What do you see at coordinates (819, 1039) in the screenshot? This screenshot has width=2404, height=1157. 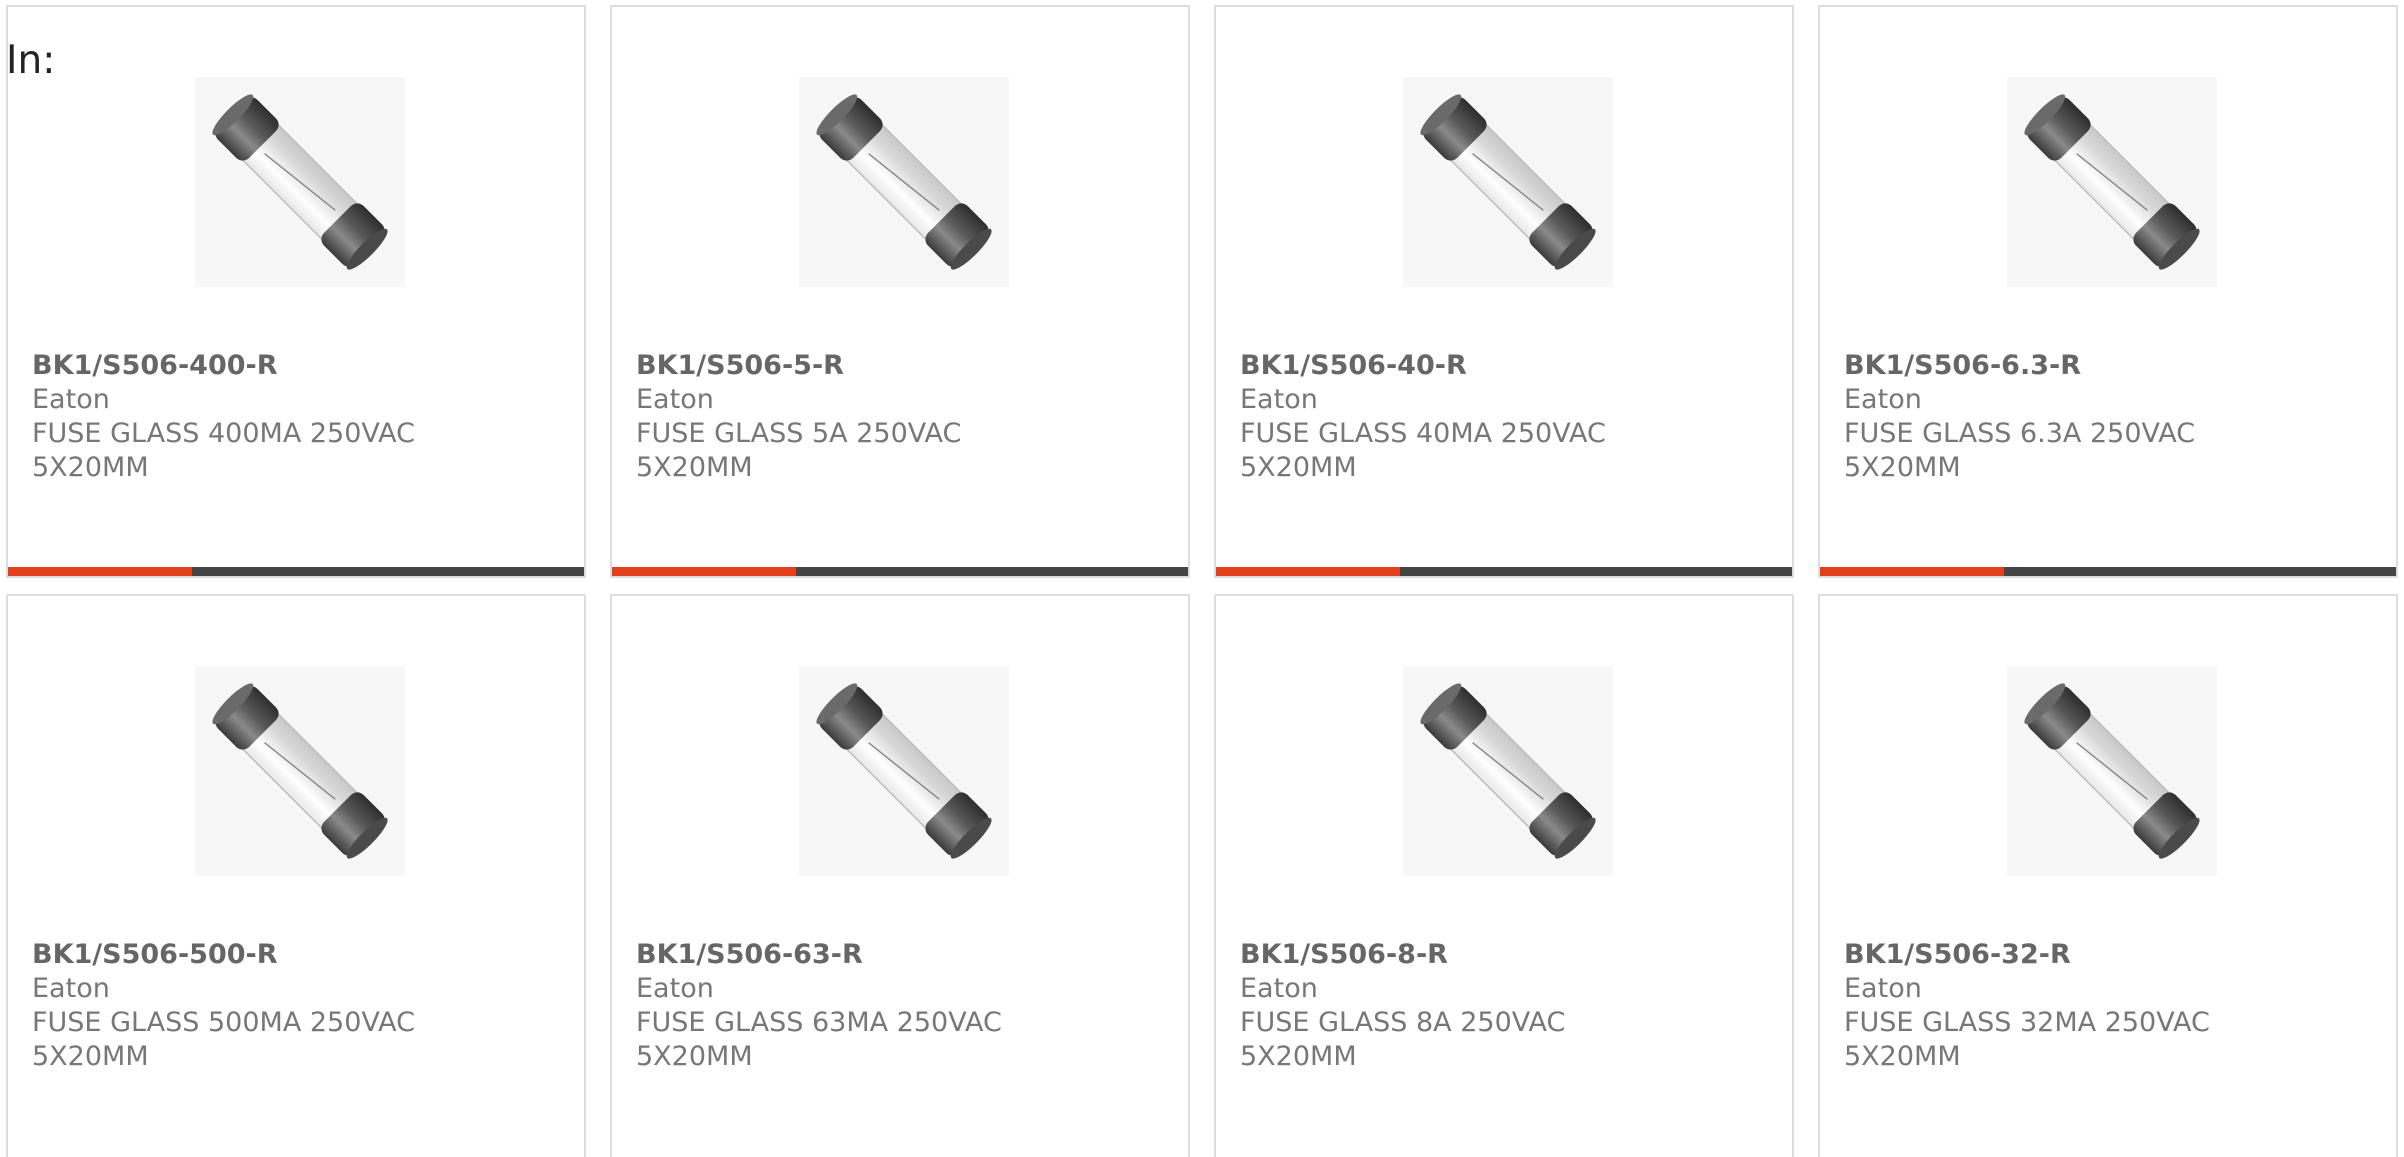 I see `product-description: FUSE GLASS 63MA 250VAC 5X20MM` at bounding box center [819, 1039].